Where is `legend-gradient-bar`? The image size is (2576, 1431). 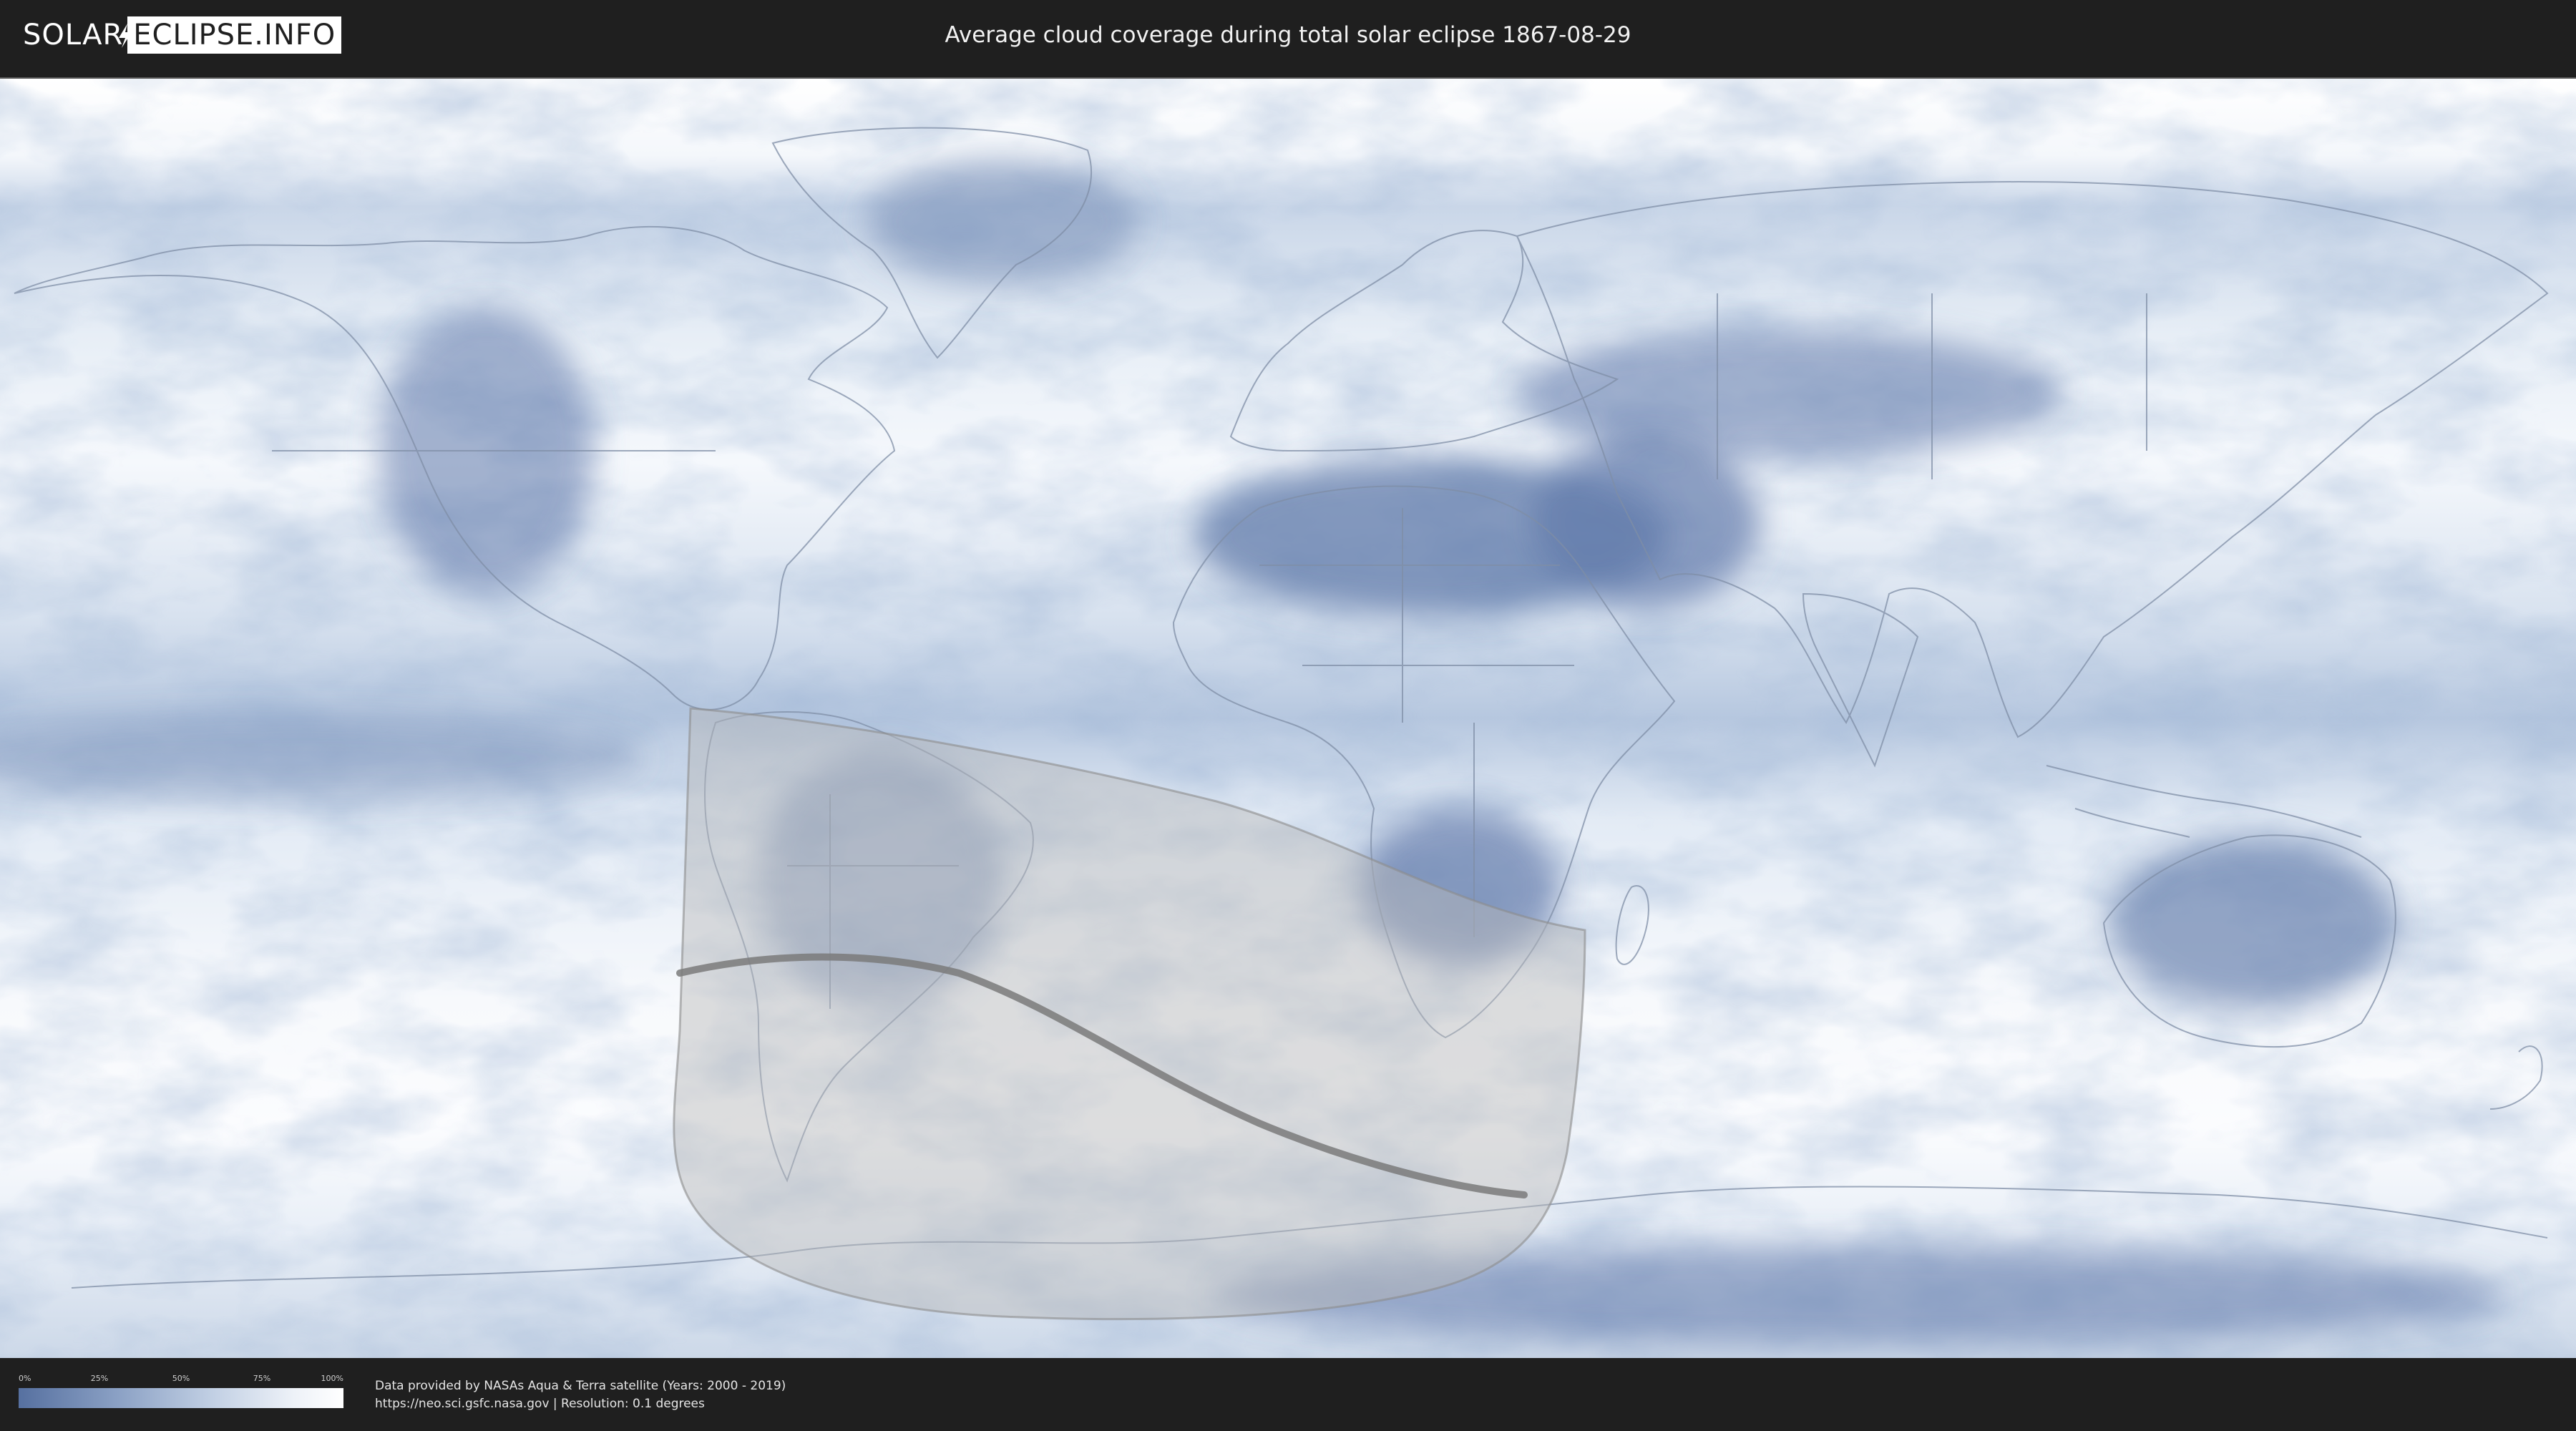 legend-gradient-bar is located at coordinates (181, 1398).